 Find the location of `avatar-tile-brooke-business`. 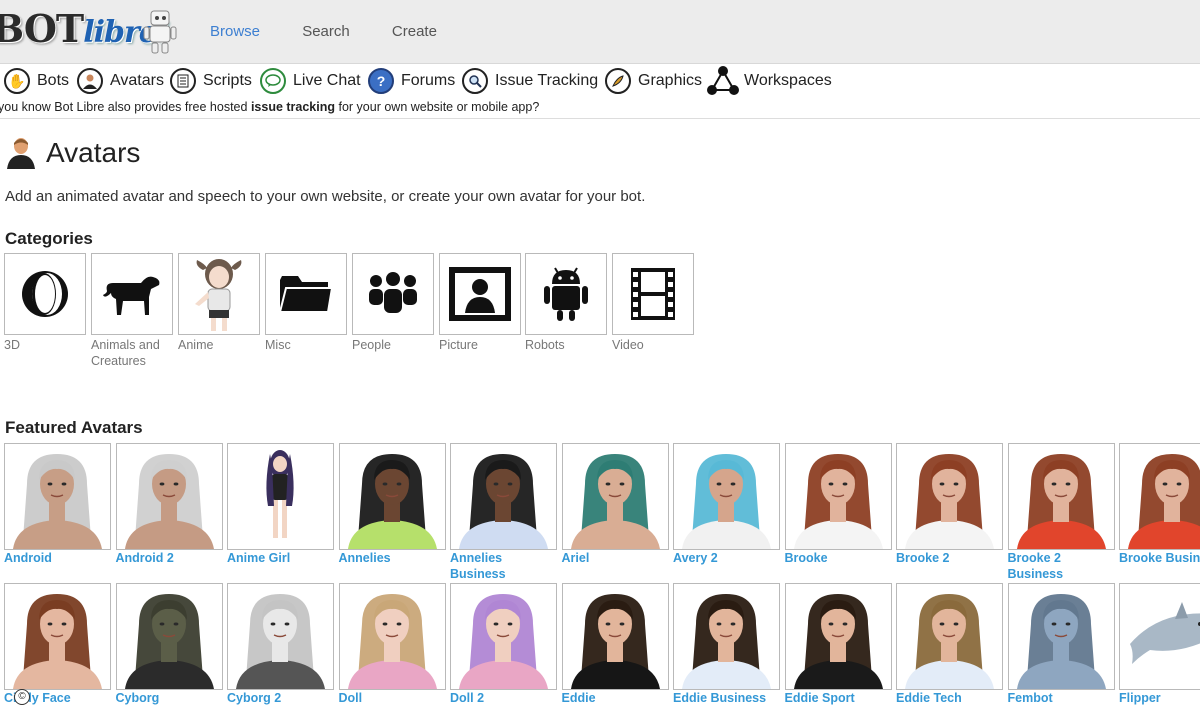

avatar-tile-brooke-business is located at coordinates (1159, 496).